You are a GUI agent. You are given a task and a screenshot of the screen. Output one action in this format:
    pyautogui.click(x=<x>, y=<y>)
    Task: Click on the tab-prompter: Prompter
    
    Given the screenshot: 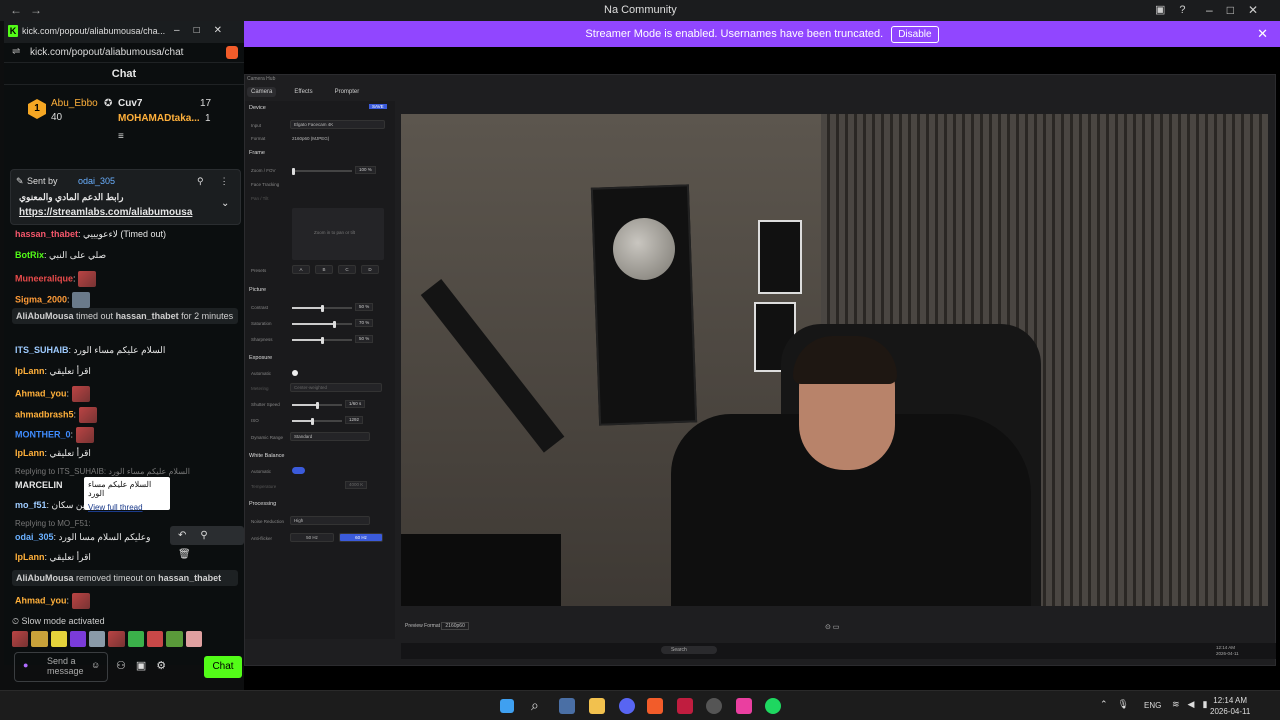 What is the action you would take?
    pyautogui.click(x=347, y=92)
    